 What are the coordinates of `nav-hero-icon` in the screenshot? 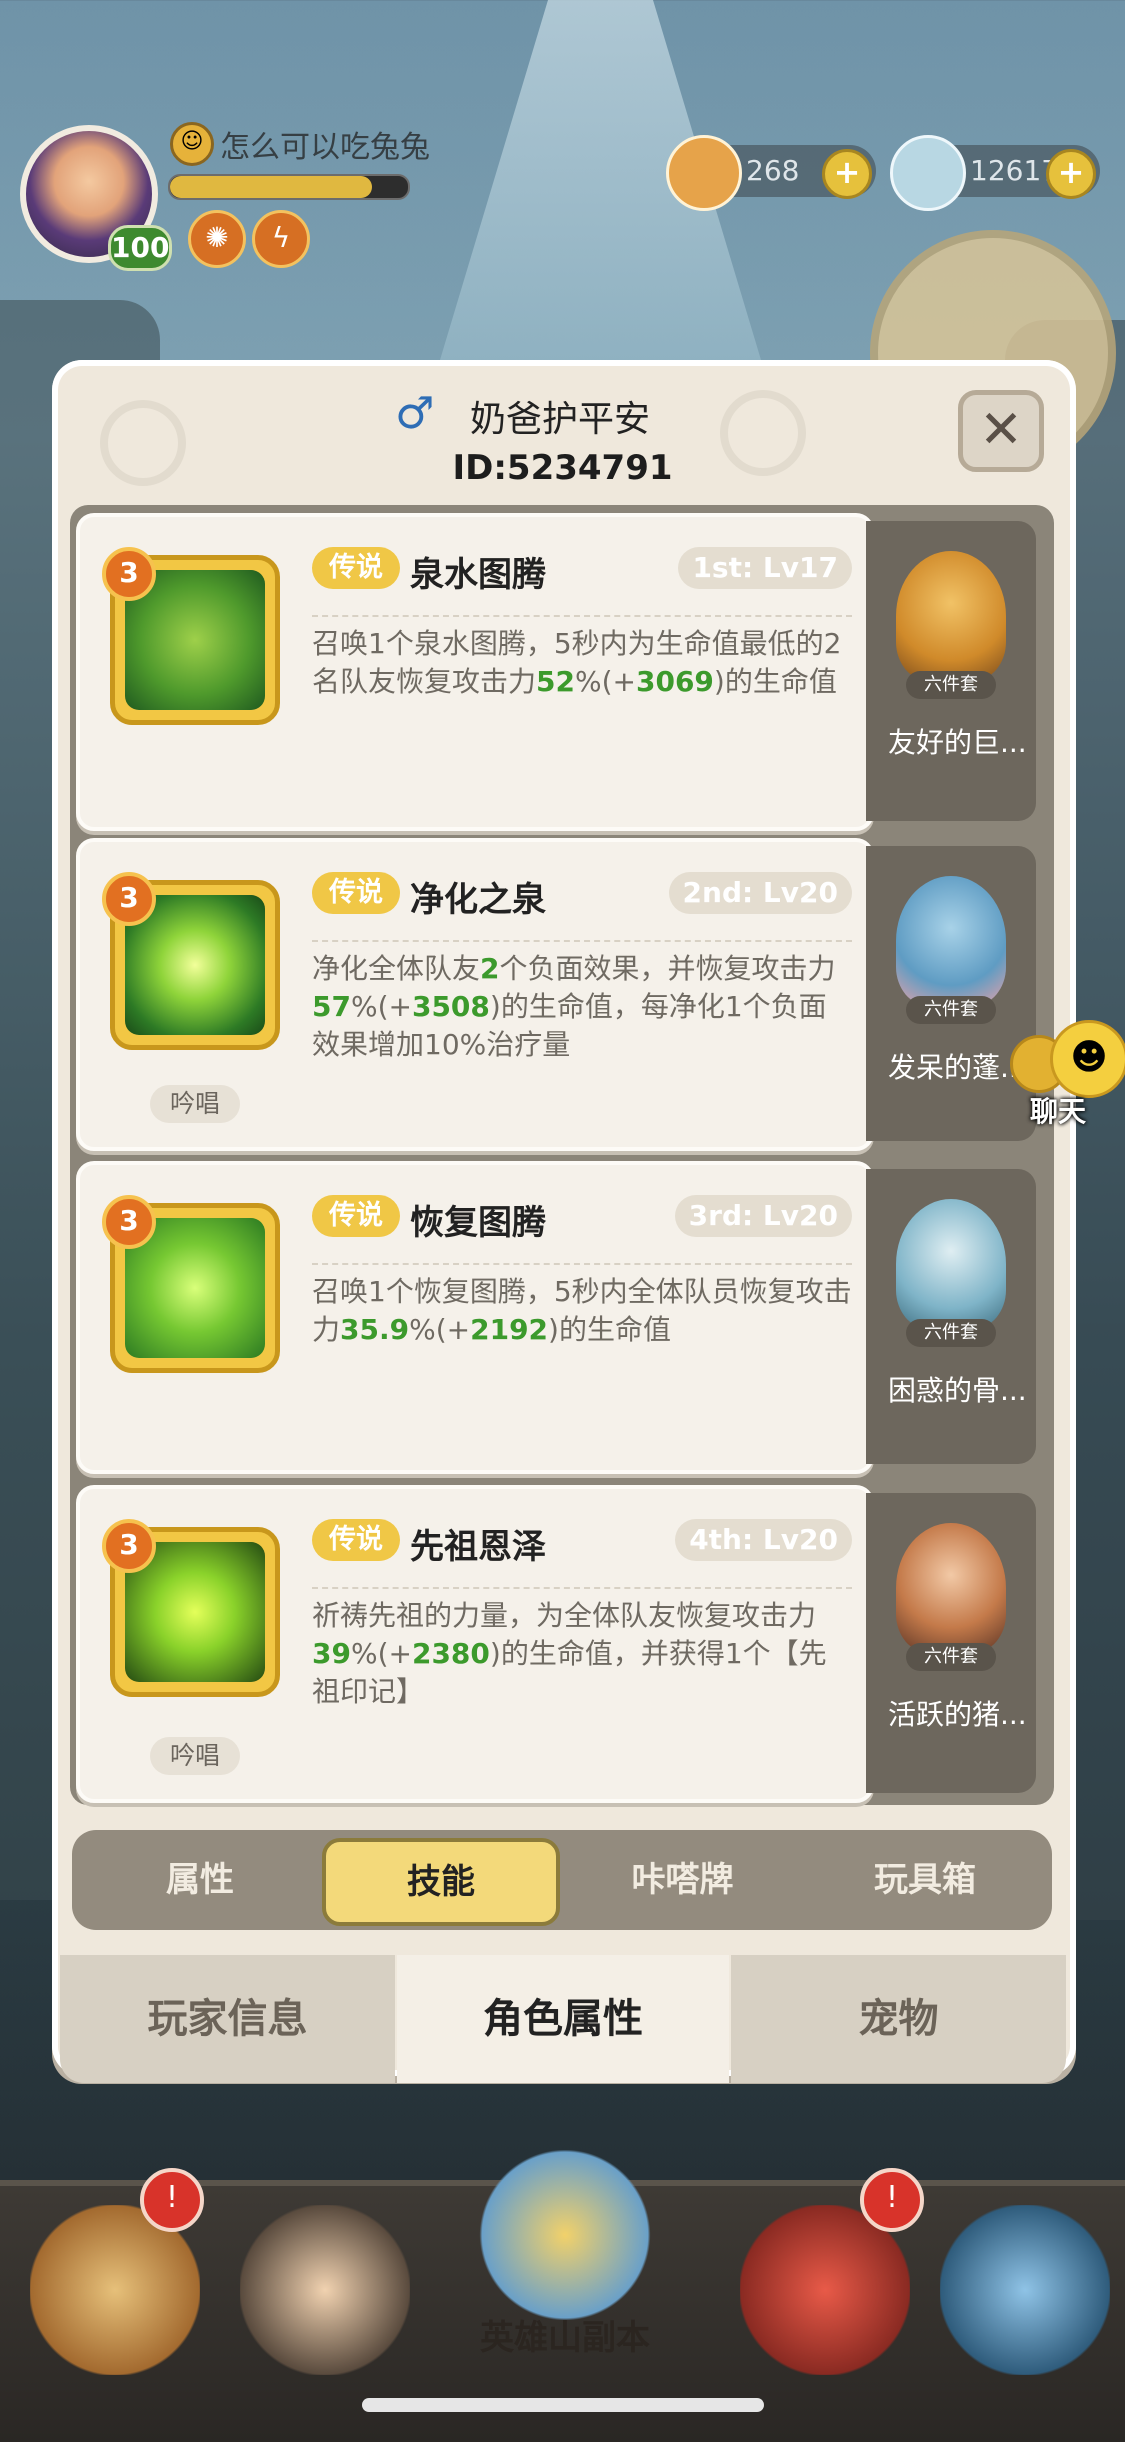 It's located at (325, 2290).